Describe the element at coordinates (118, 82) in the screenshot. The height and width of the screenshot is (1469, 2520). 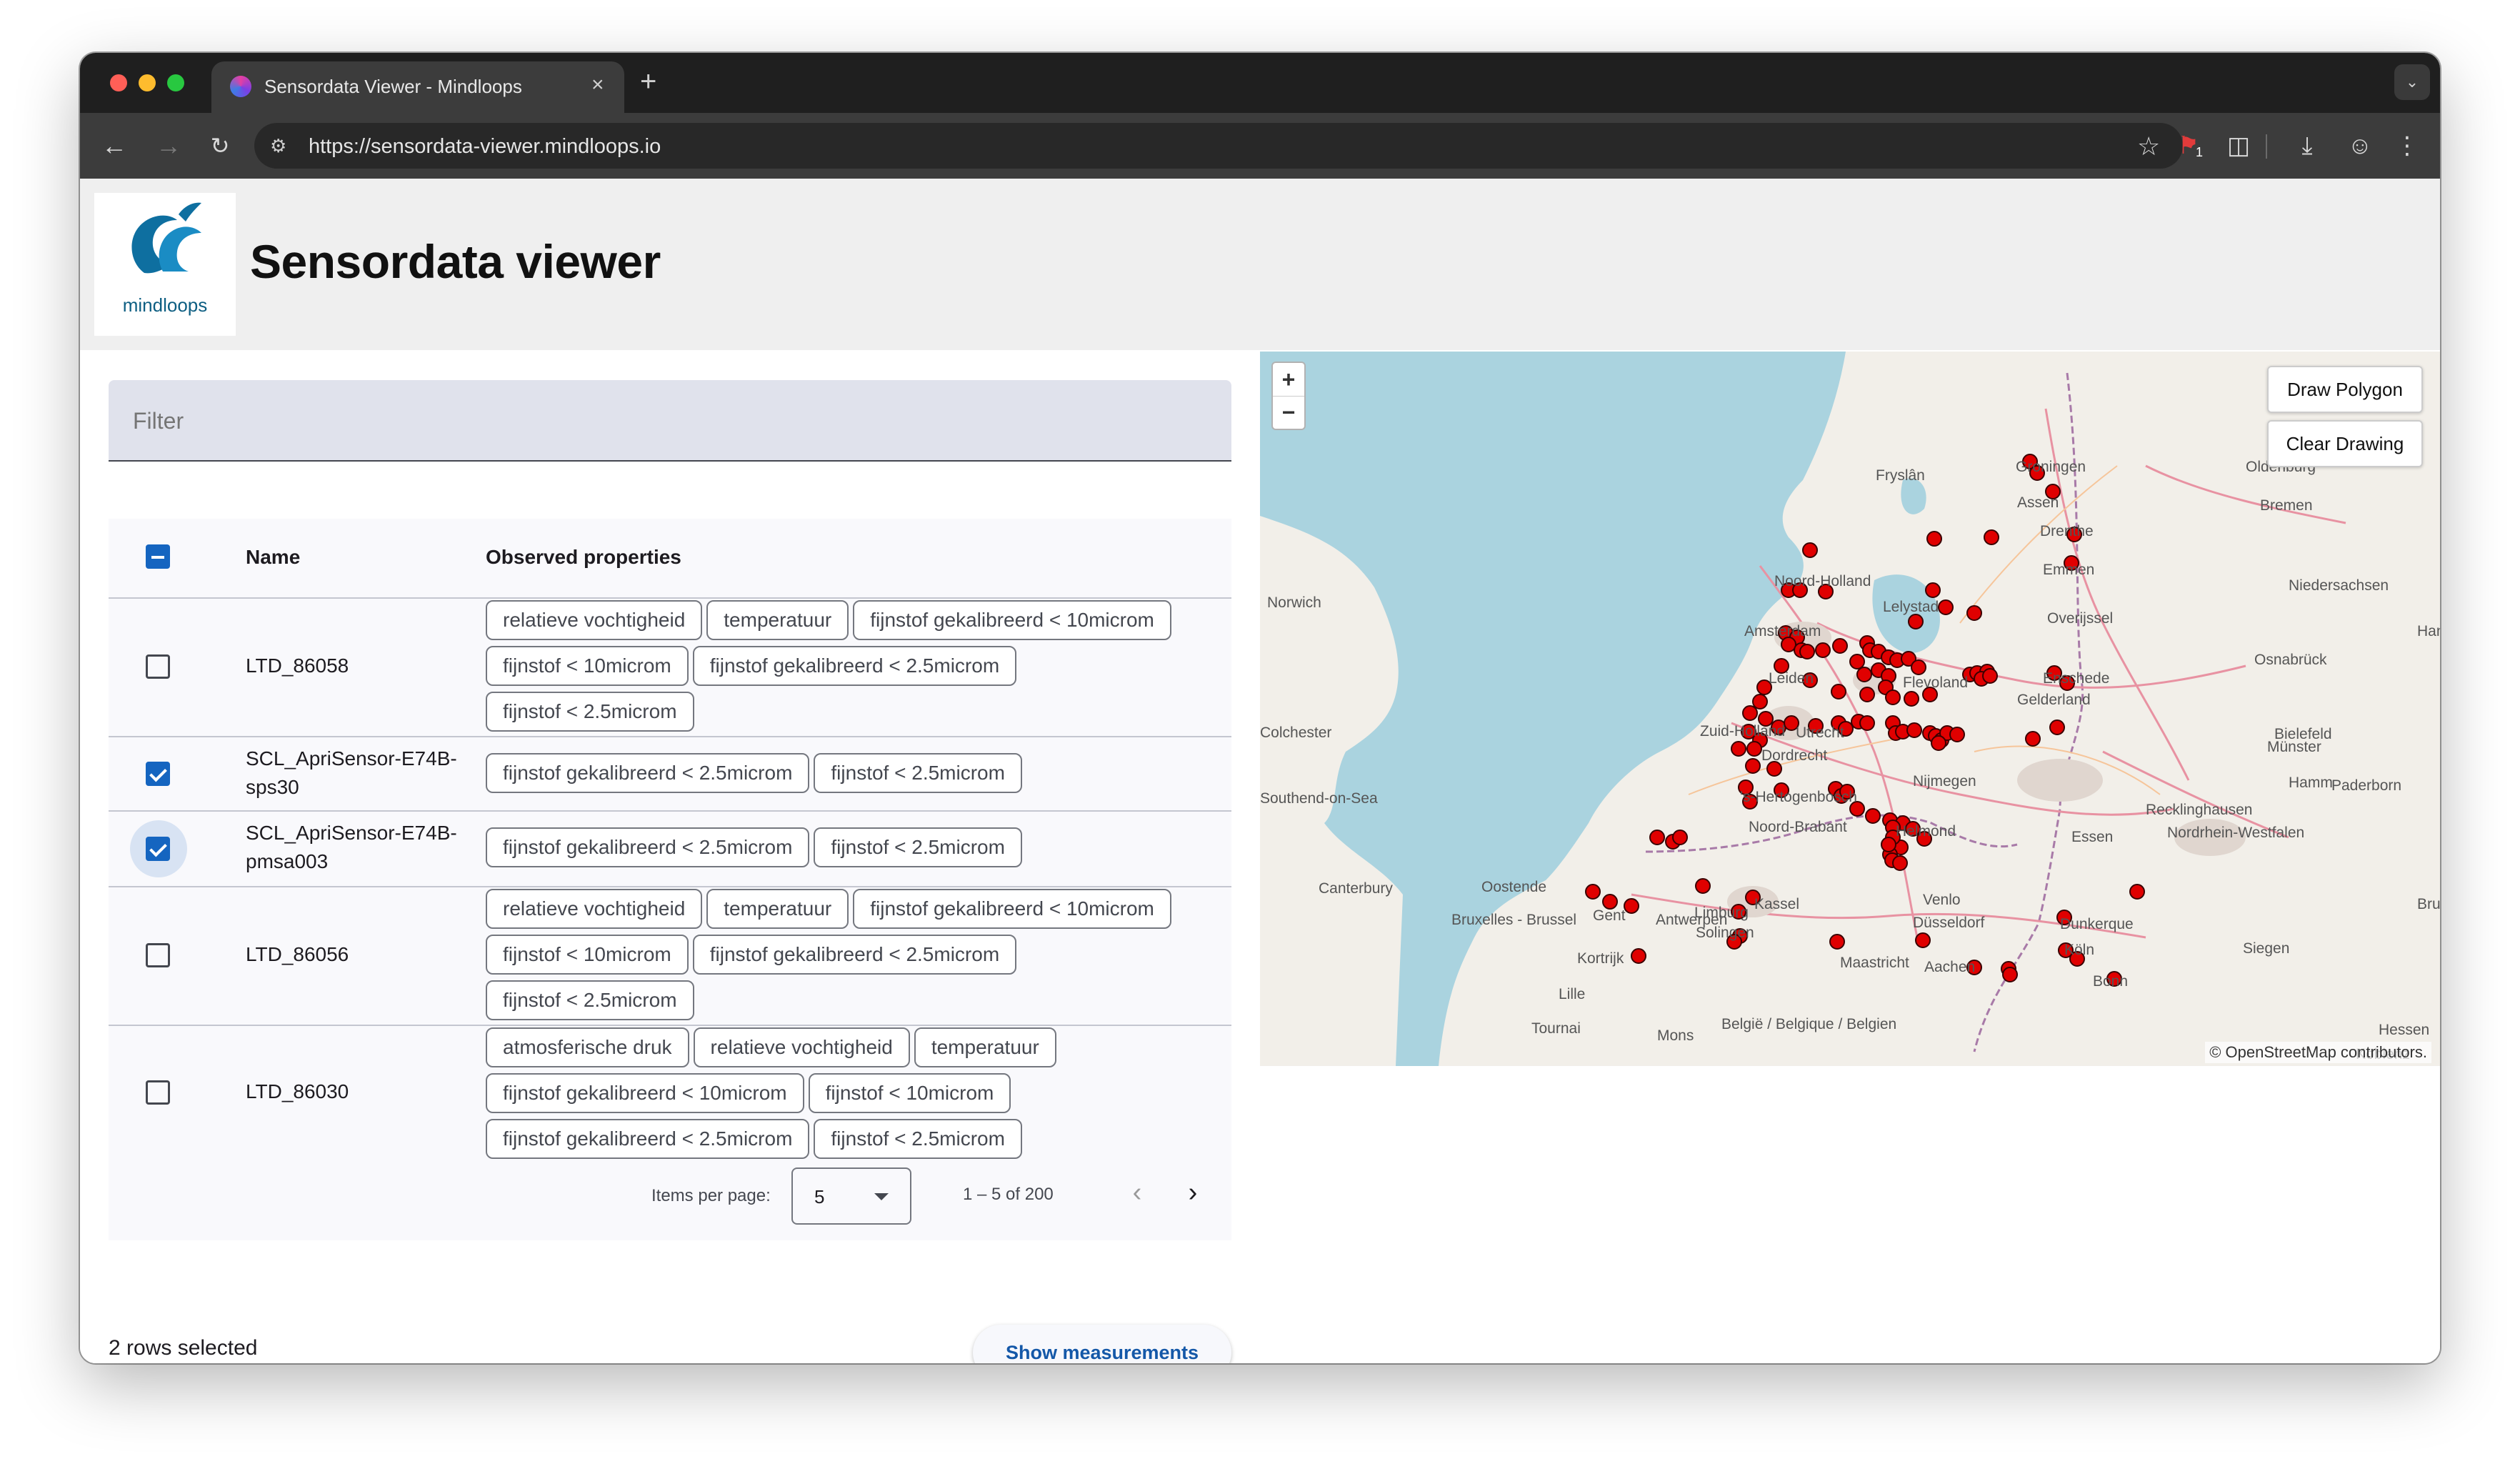
I see `close-window-button` at that location.